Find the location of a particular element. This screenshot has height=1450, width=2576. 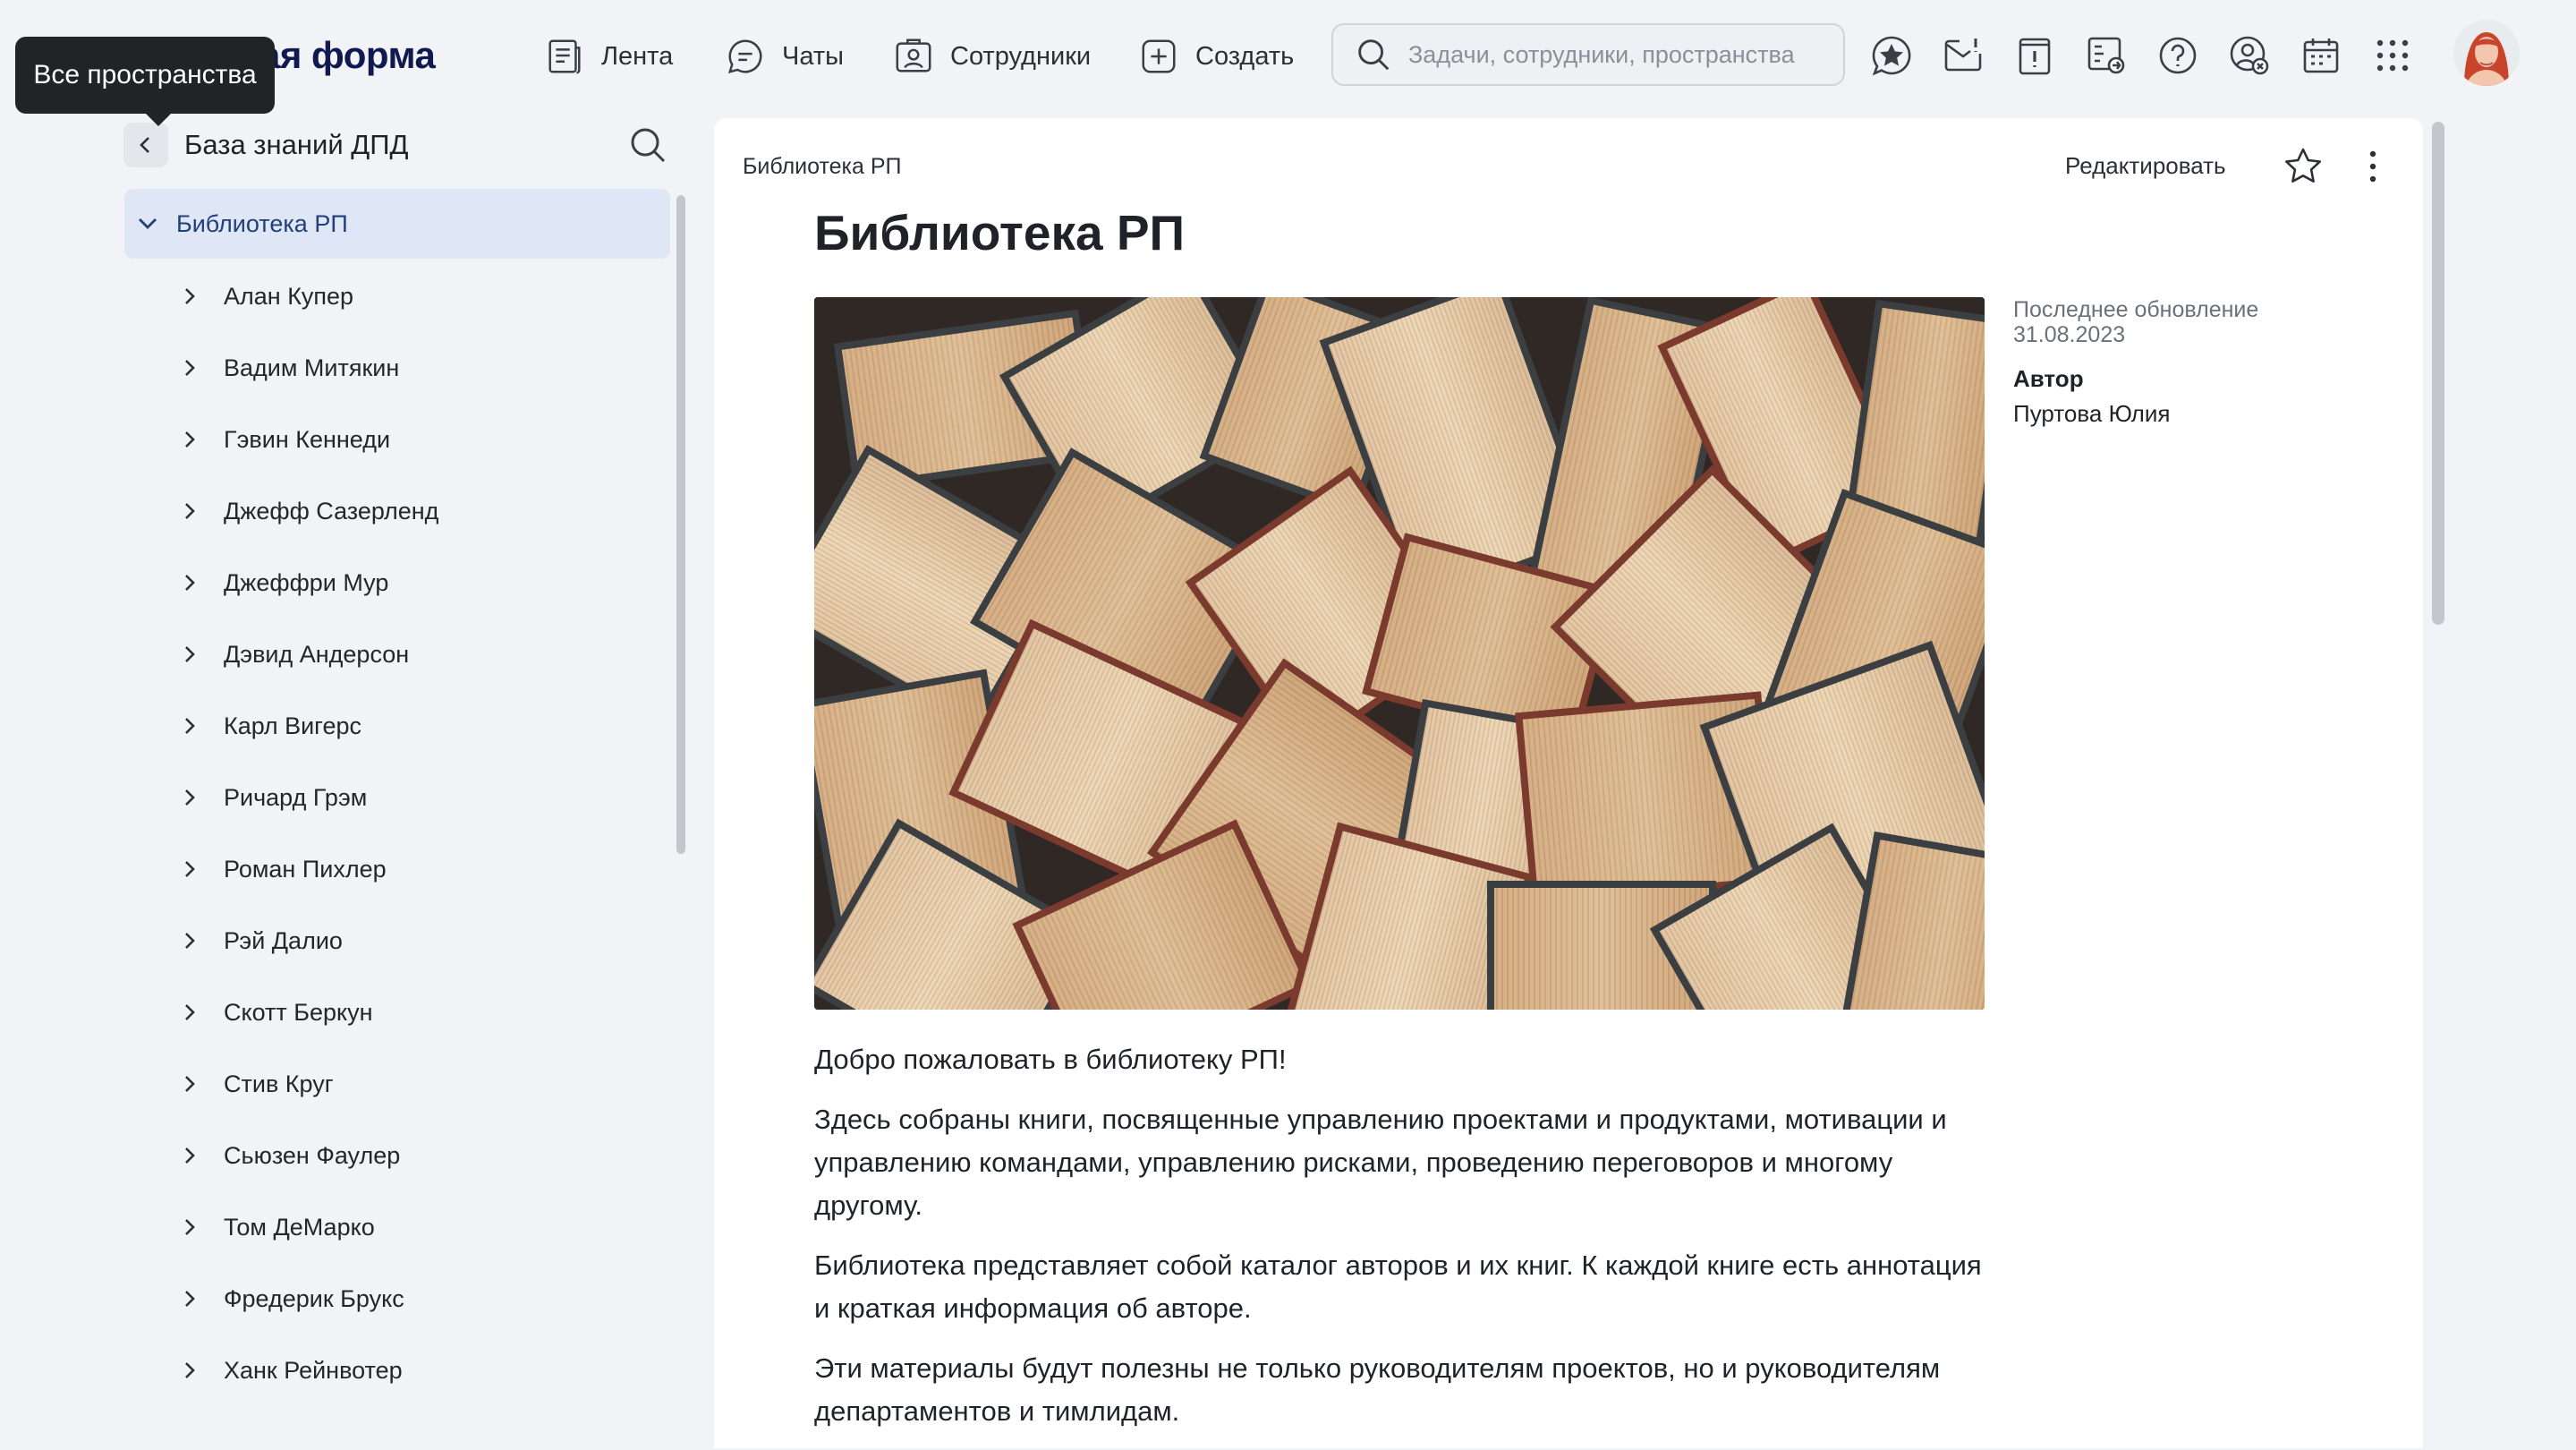

tree-item-label: Карл Вигерс is located at coordinates (292, 725).